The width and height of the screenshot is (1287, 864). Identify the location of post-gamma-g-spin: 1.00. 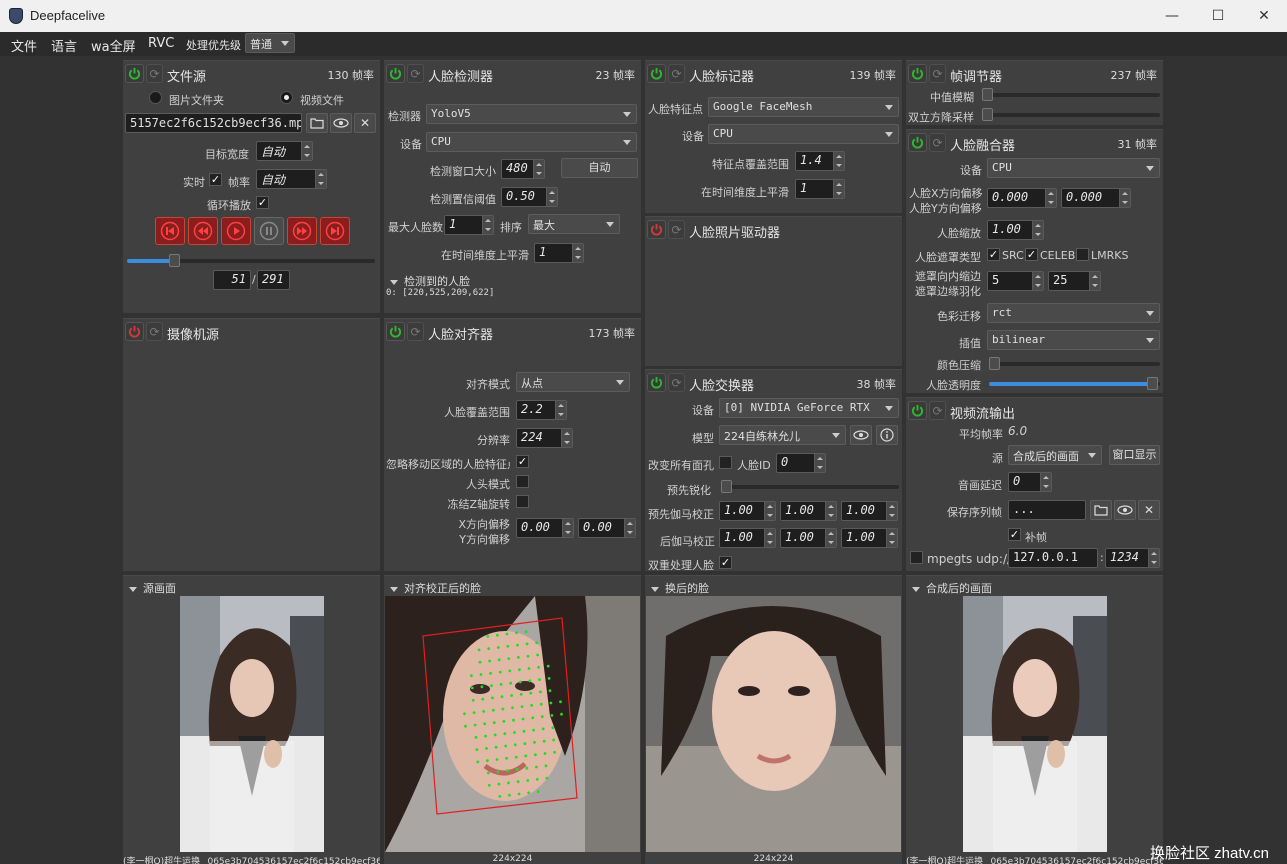
(808, 538).